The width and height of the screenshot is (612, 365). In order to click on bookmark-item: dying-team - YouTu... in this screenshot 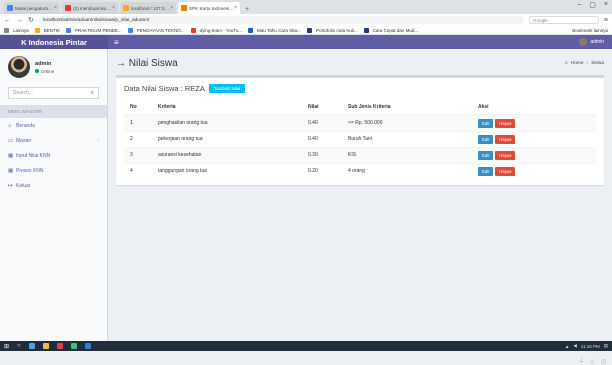, I will do `click(216, 30)`.